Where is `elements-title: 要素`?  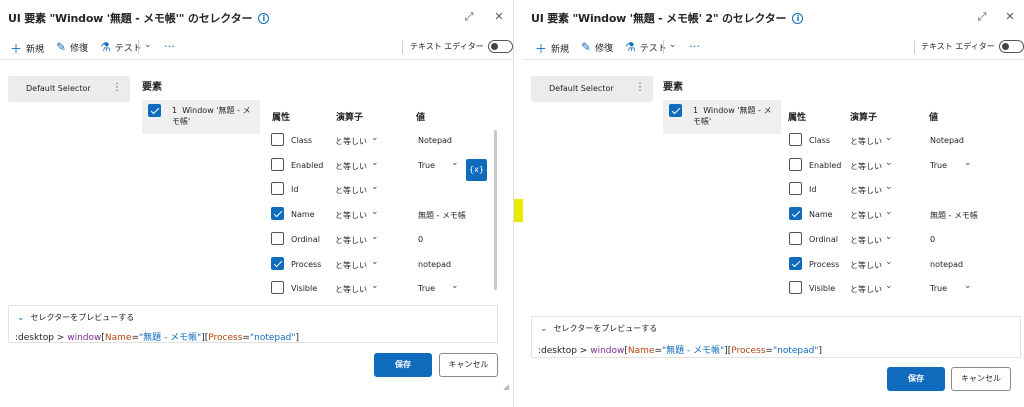
elements-title: 要素 is located at coordinates (152, 87).